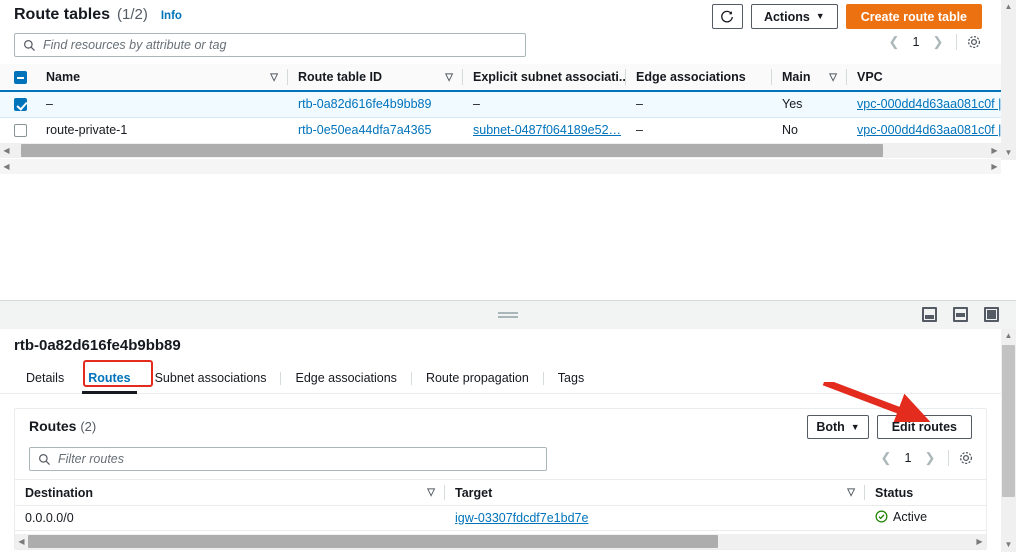  What do you see at coordinates (474, 492) in the screenshot?
I see `column-label: Target` at bounding box center [474, 492].